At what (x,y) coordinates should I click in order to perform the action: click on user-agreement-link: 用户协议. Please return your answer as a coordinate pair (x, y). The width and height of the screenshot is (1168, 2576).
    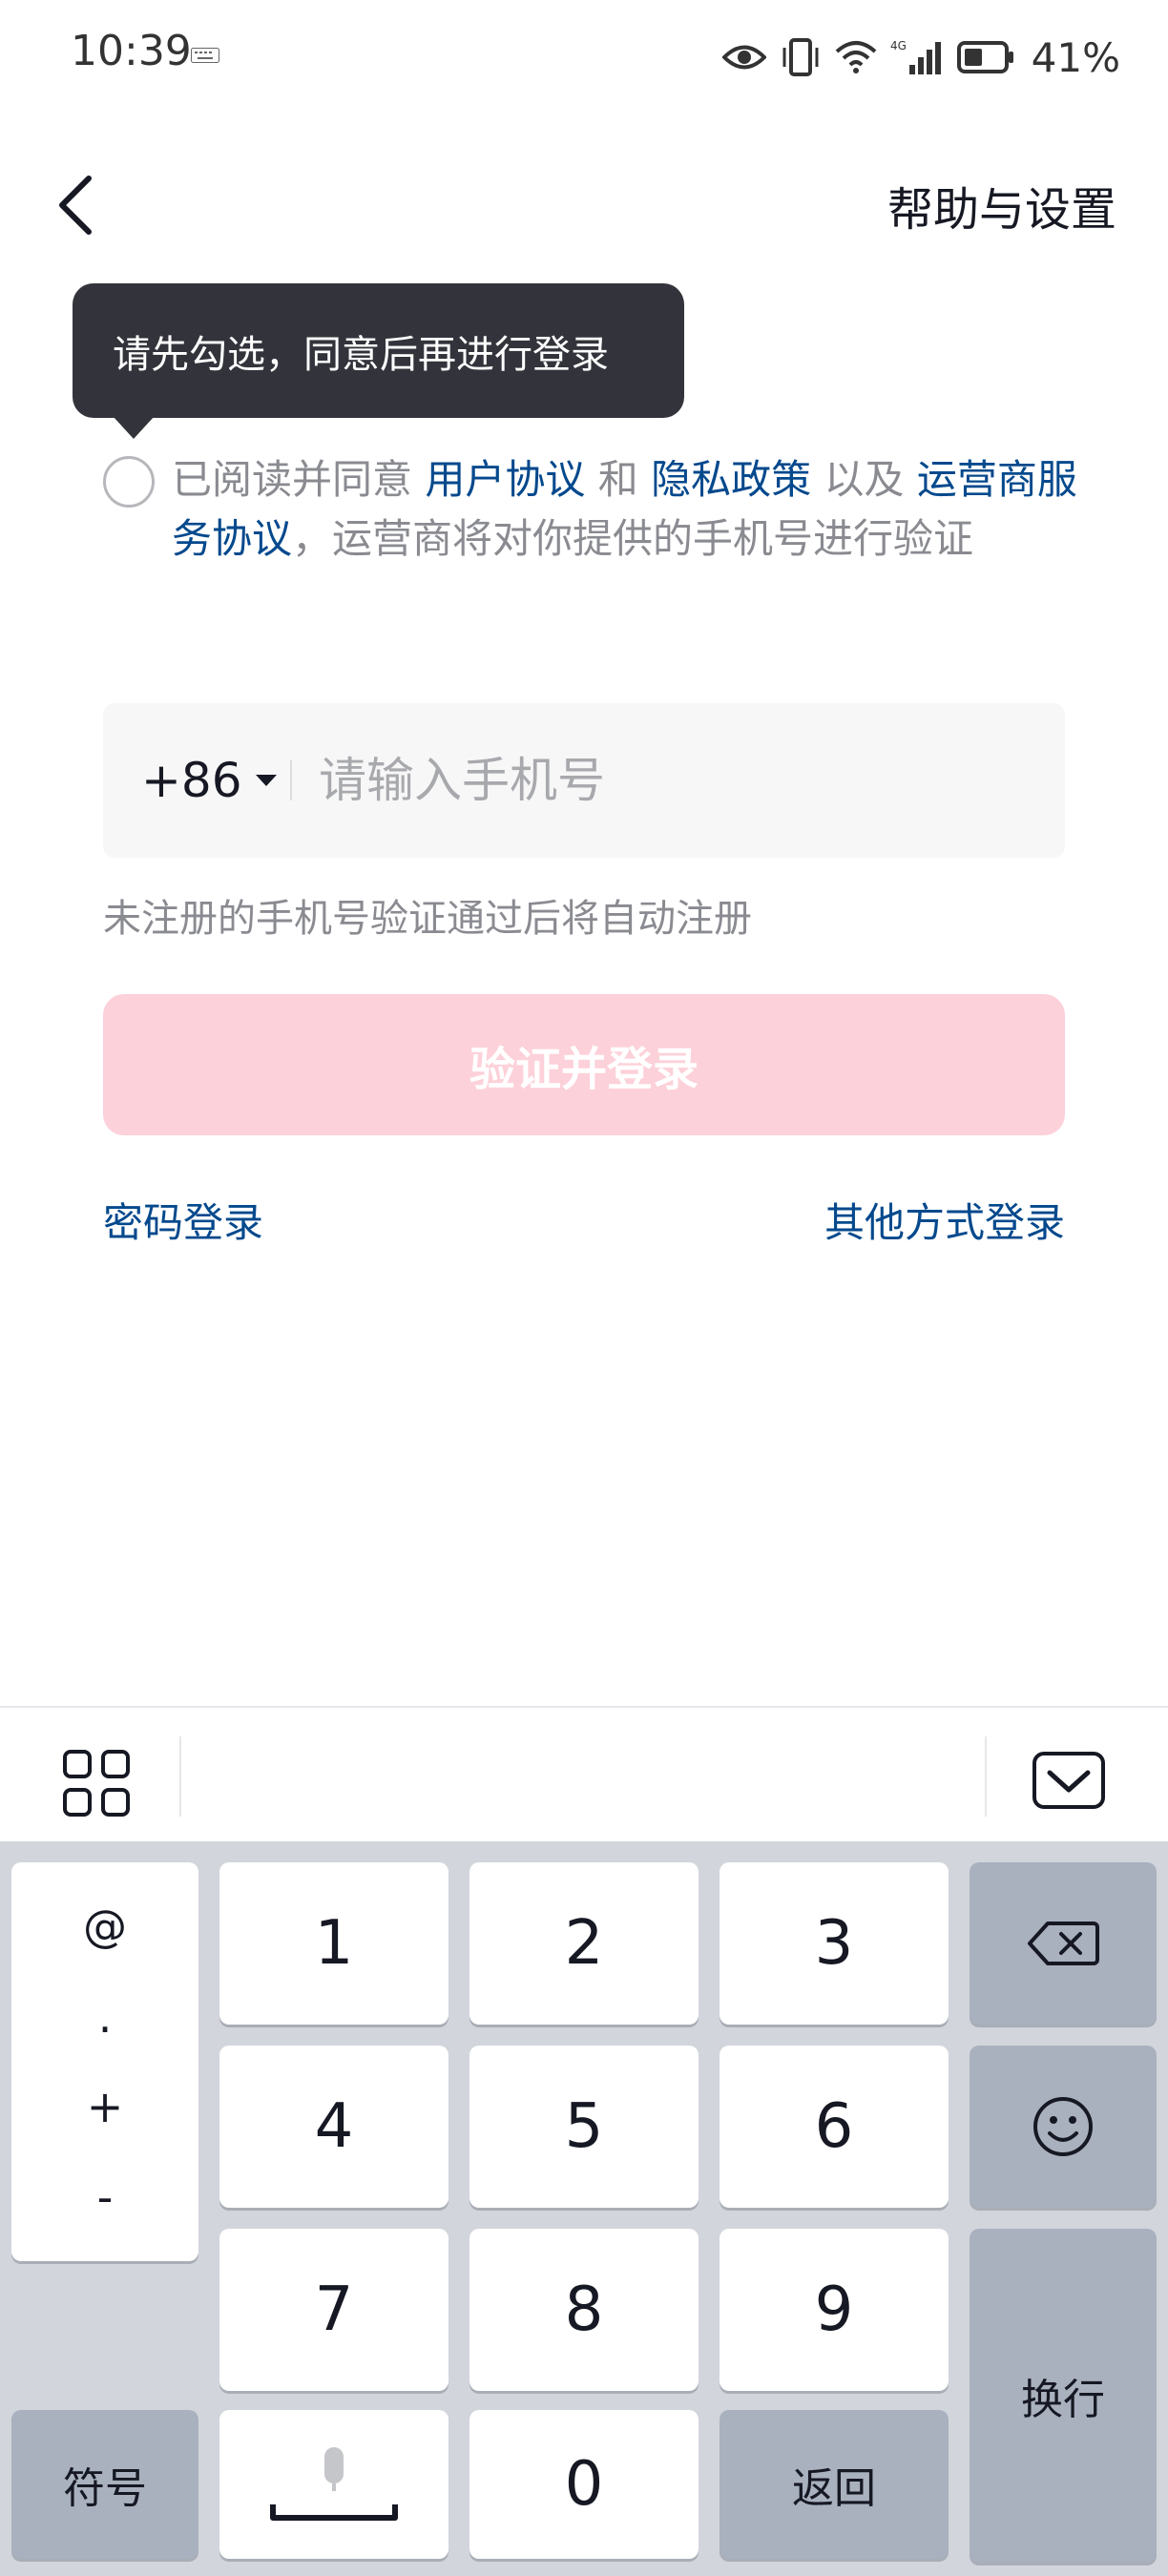
    Looking at the image, I should click on (505, 479).